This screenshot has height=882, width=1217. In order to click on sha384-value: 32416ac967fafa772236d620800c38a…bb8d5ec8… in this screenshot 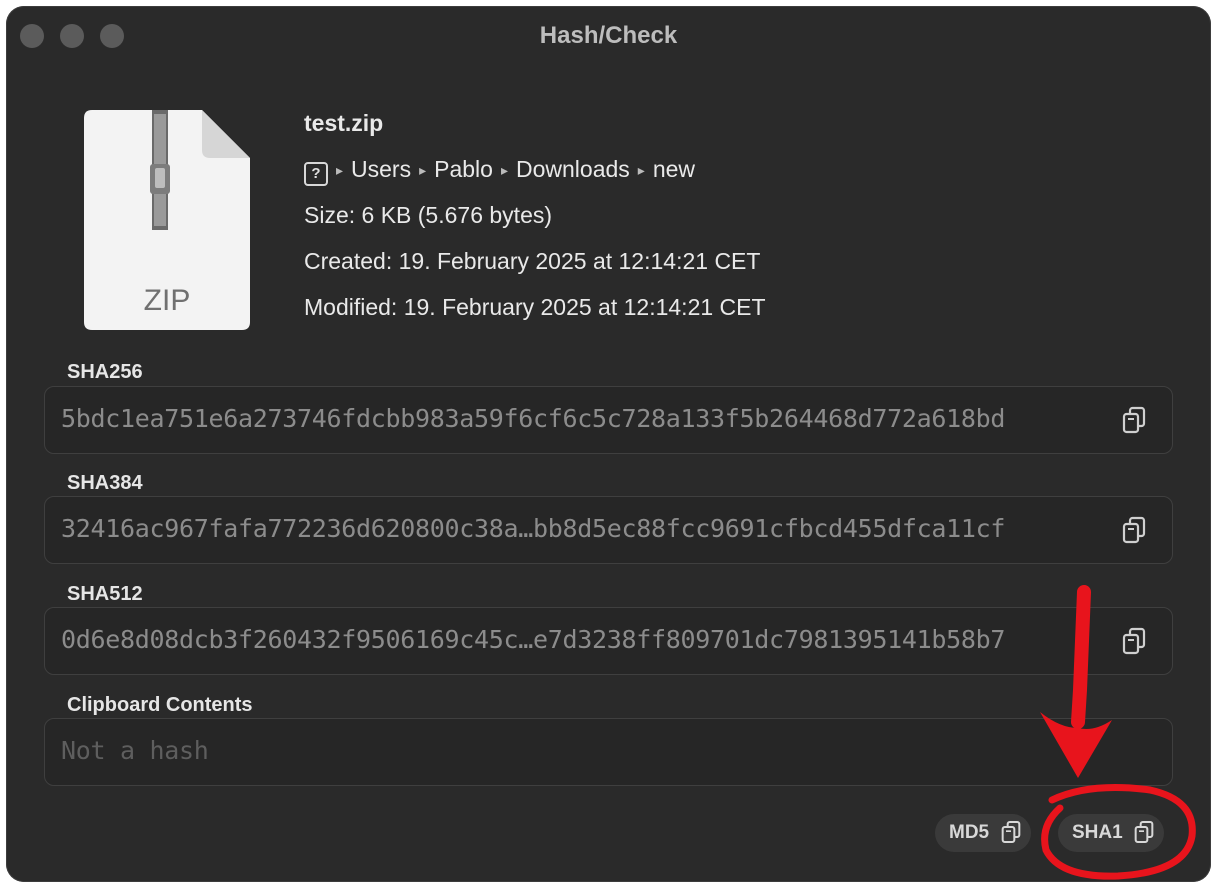, I will do `click(581, 528)`.